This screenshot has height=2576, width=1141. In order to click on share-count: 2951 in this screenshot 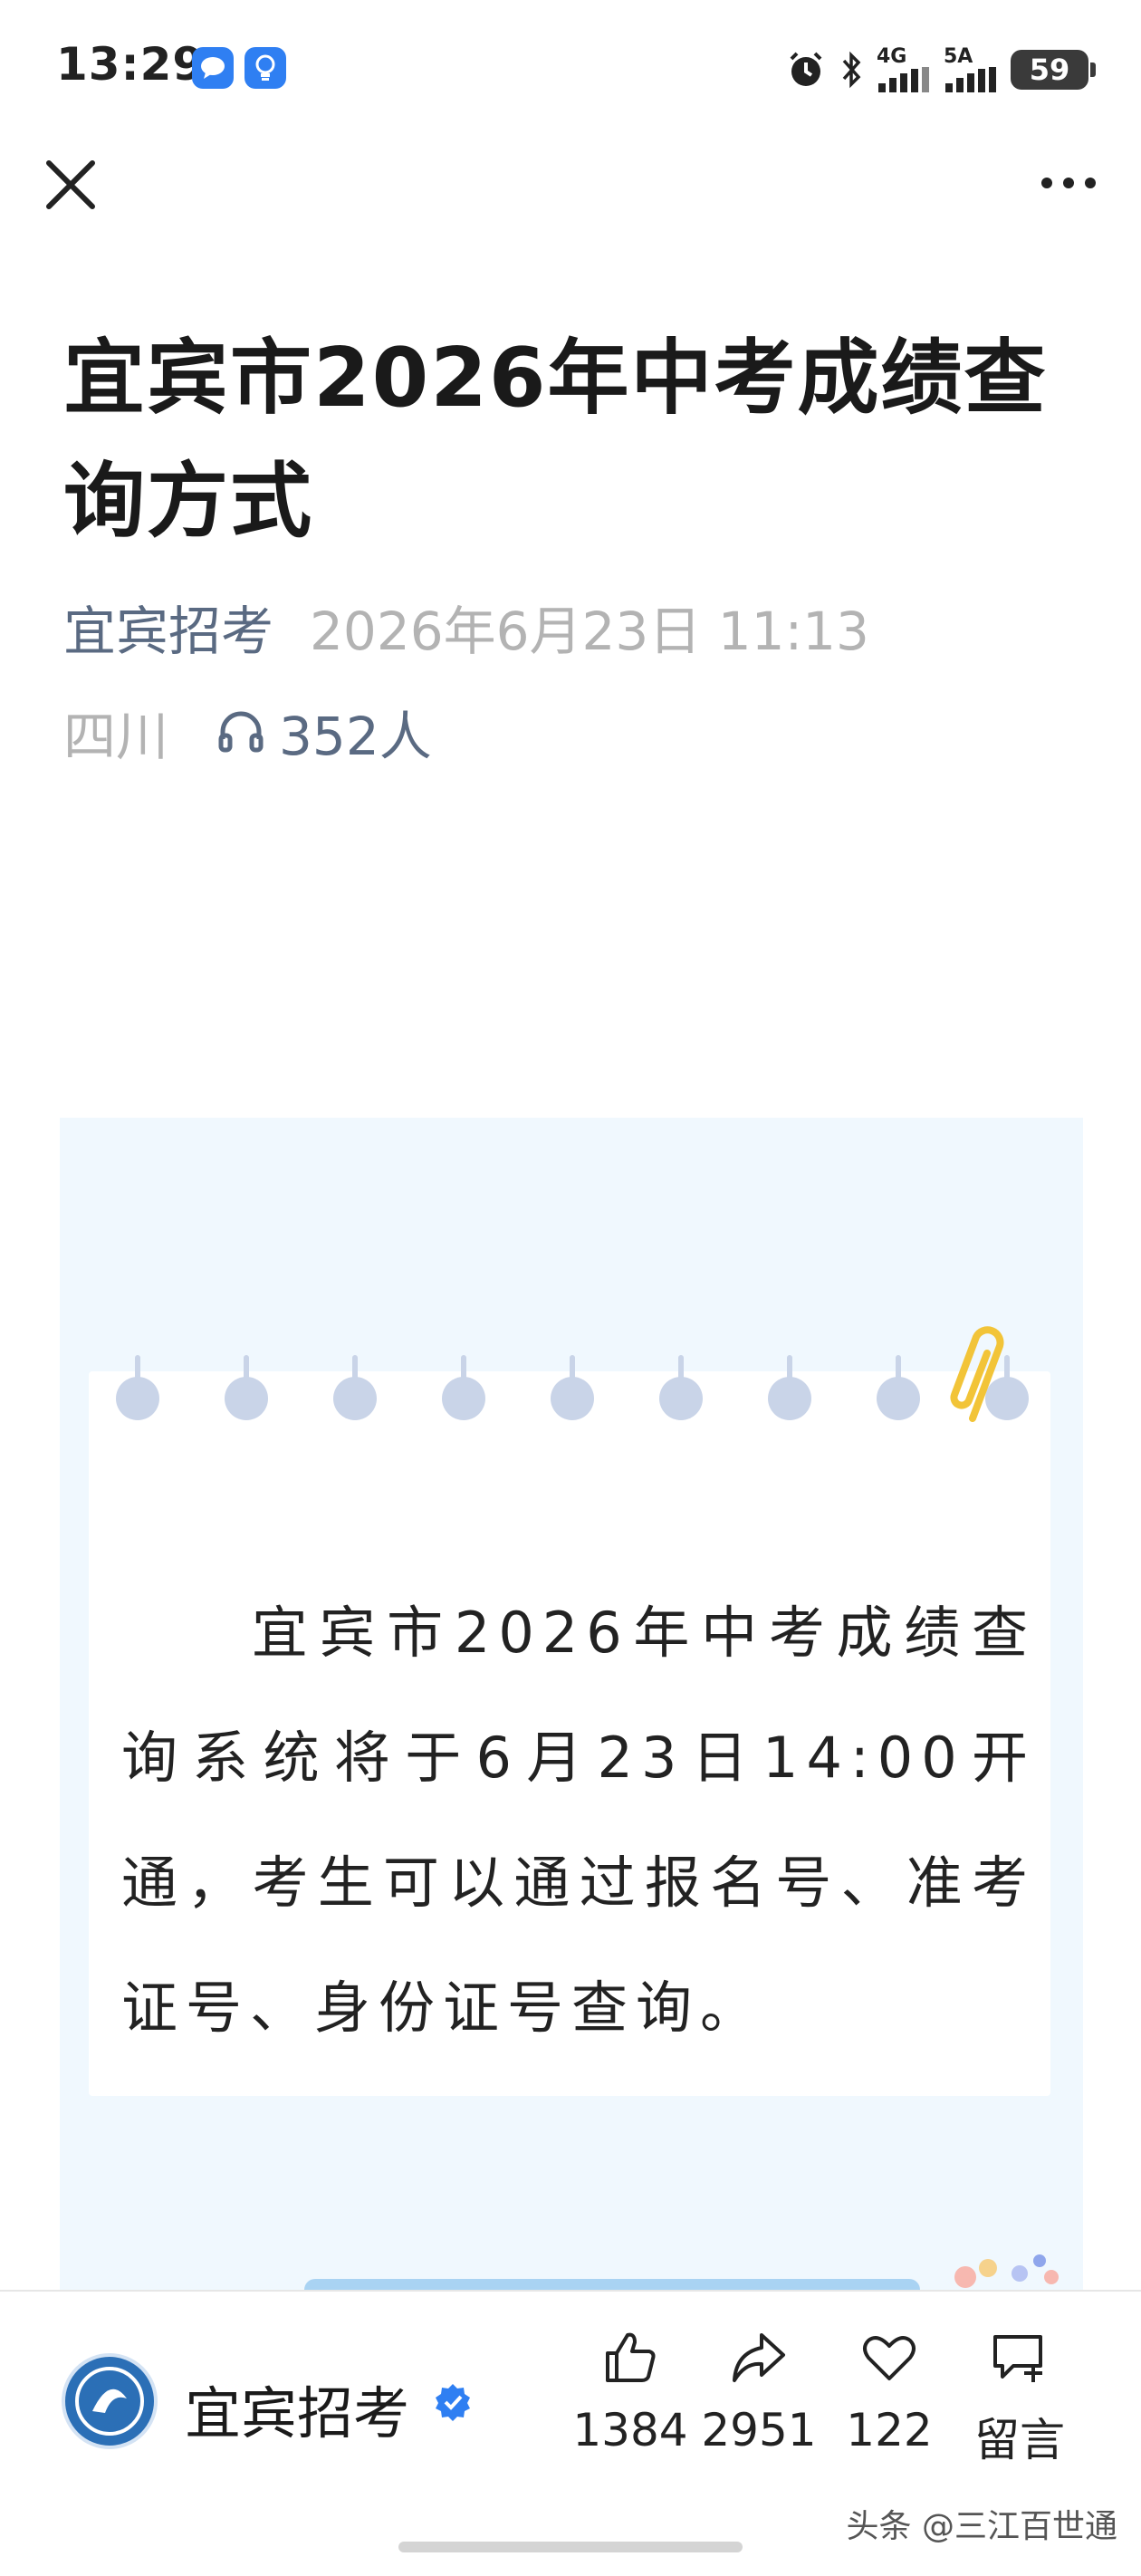, I will do `click(759, 2430)`.